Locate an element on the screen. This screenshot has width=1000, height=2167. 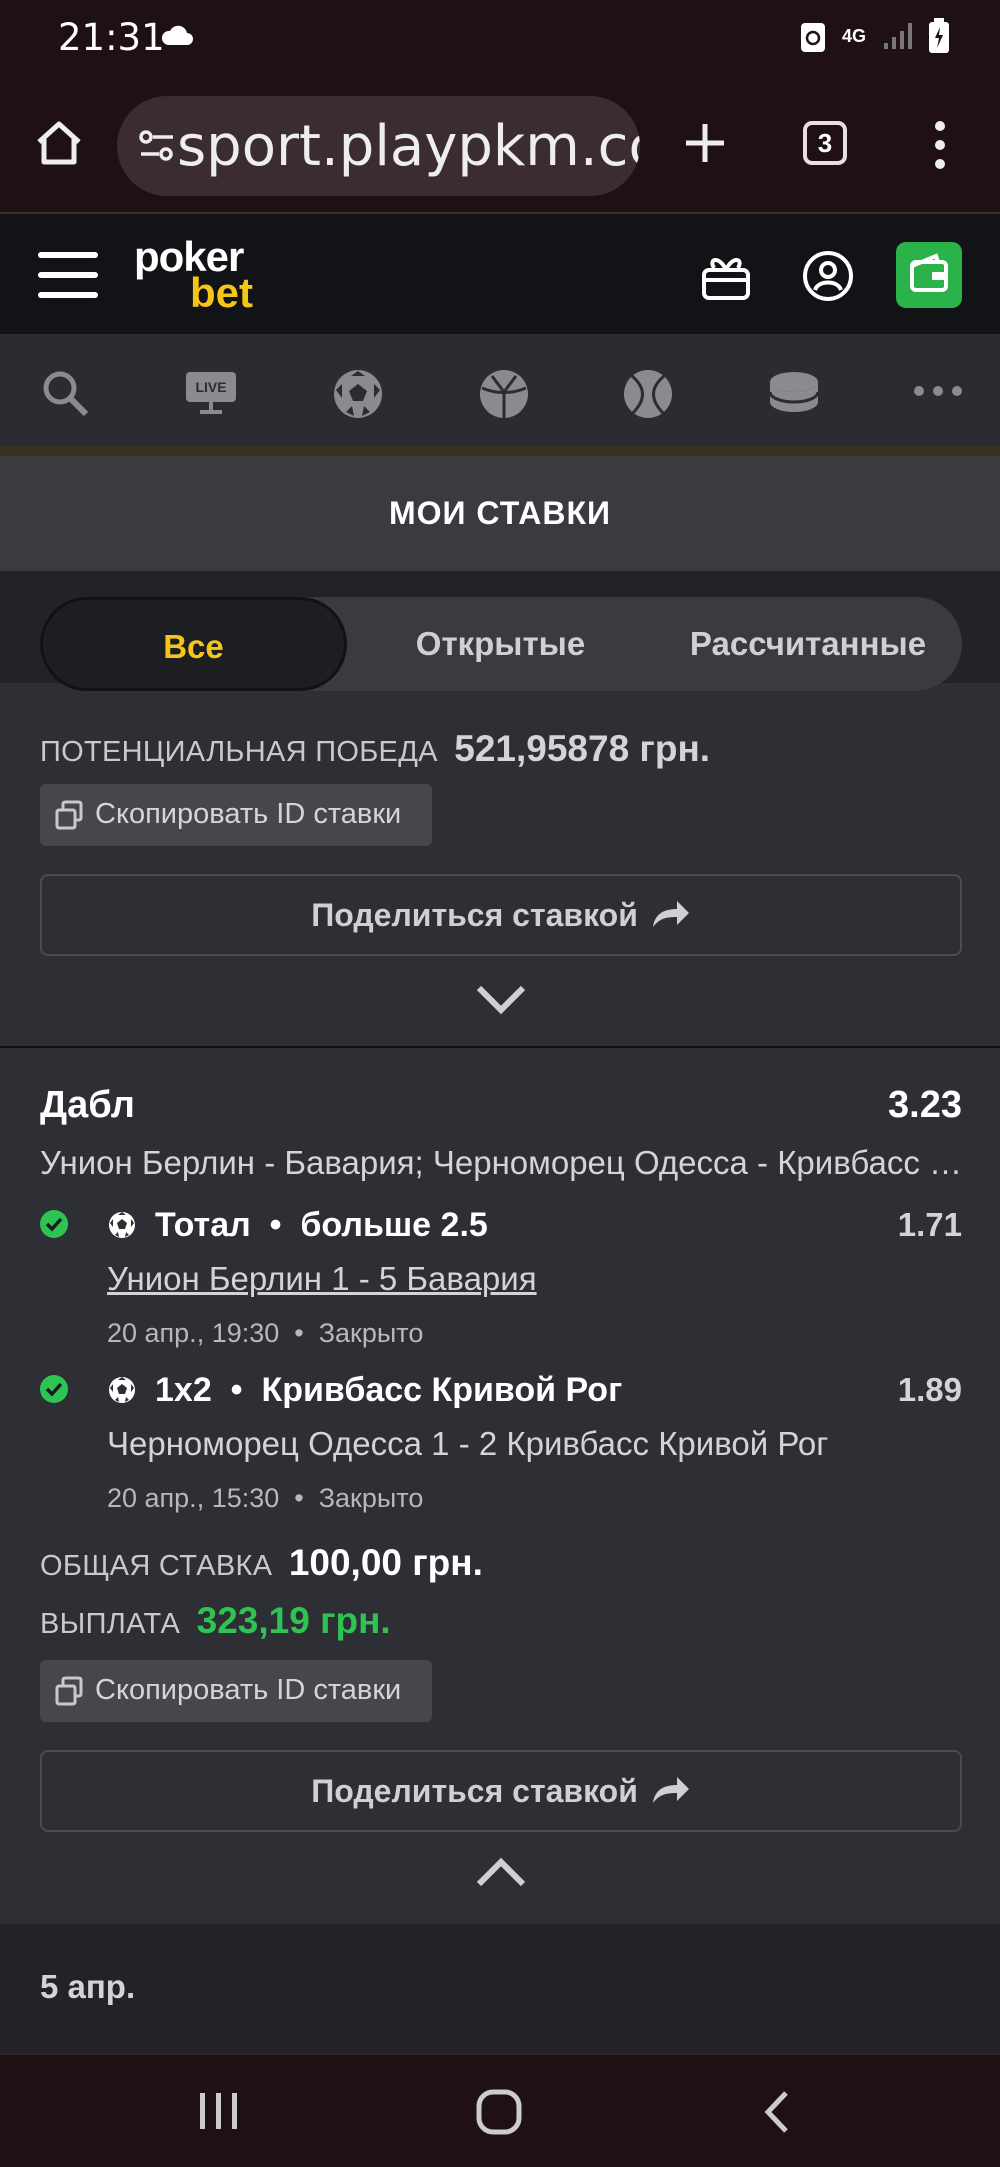
tennis-icon is located at coordinates (648, 394).